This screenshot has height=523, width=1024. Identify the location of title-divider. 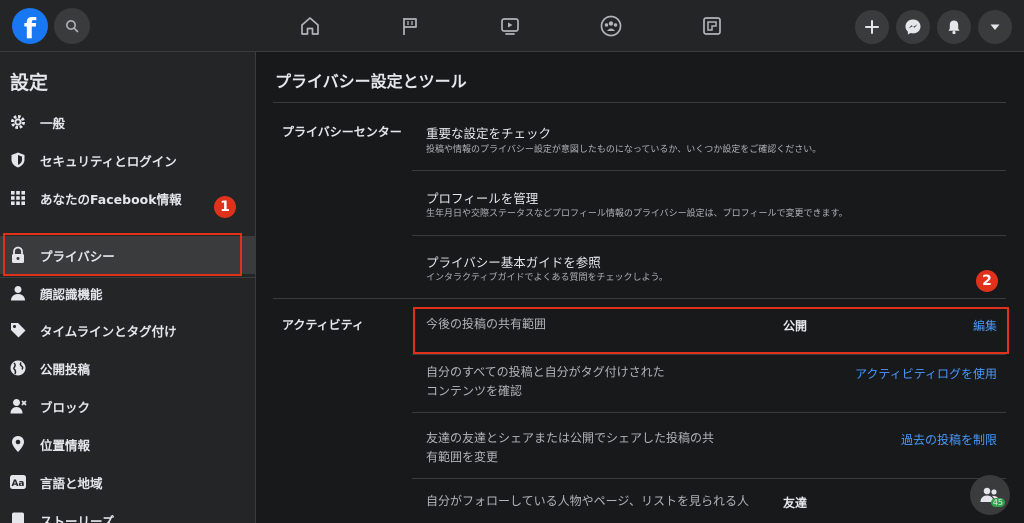
(639, 102).